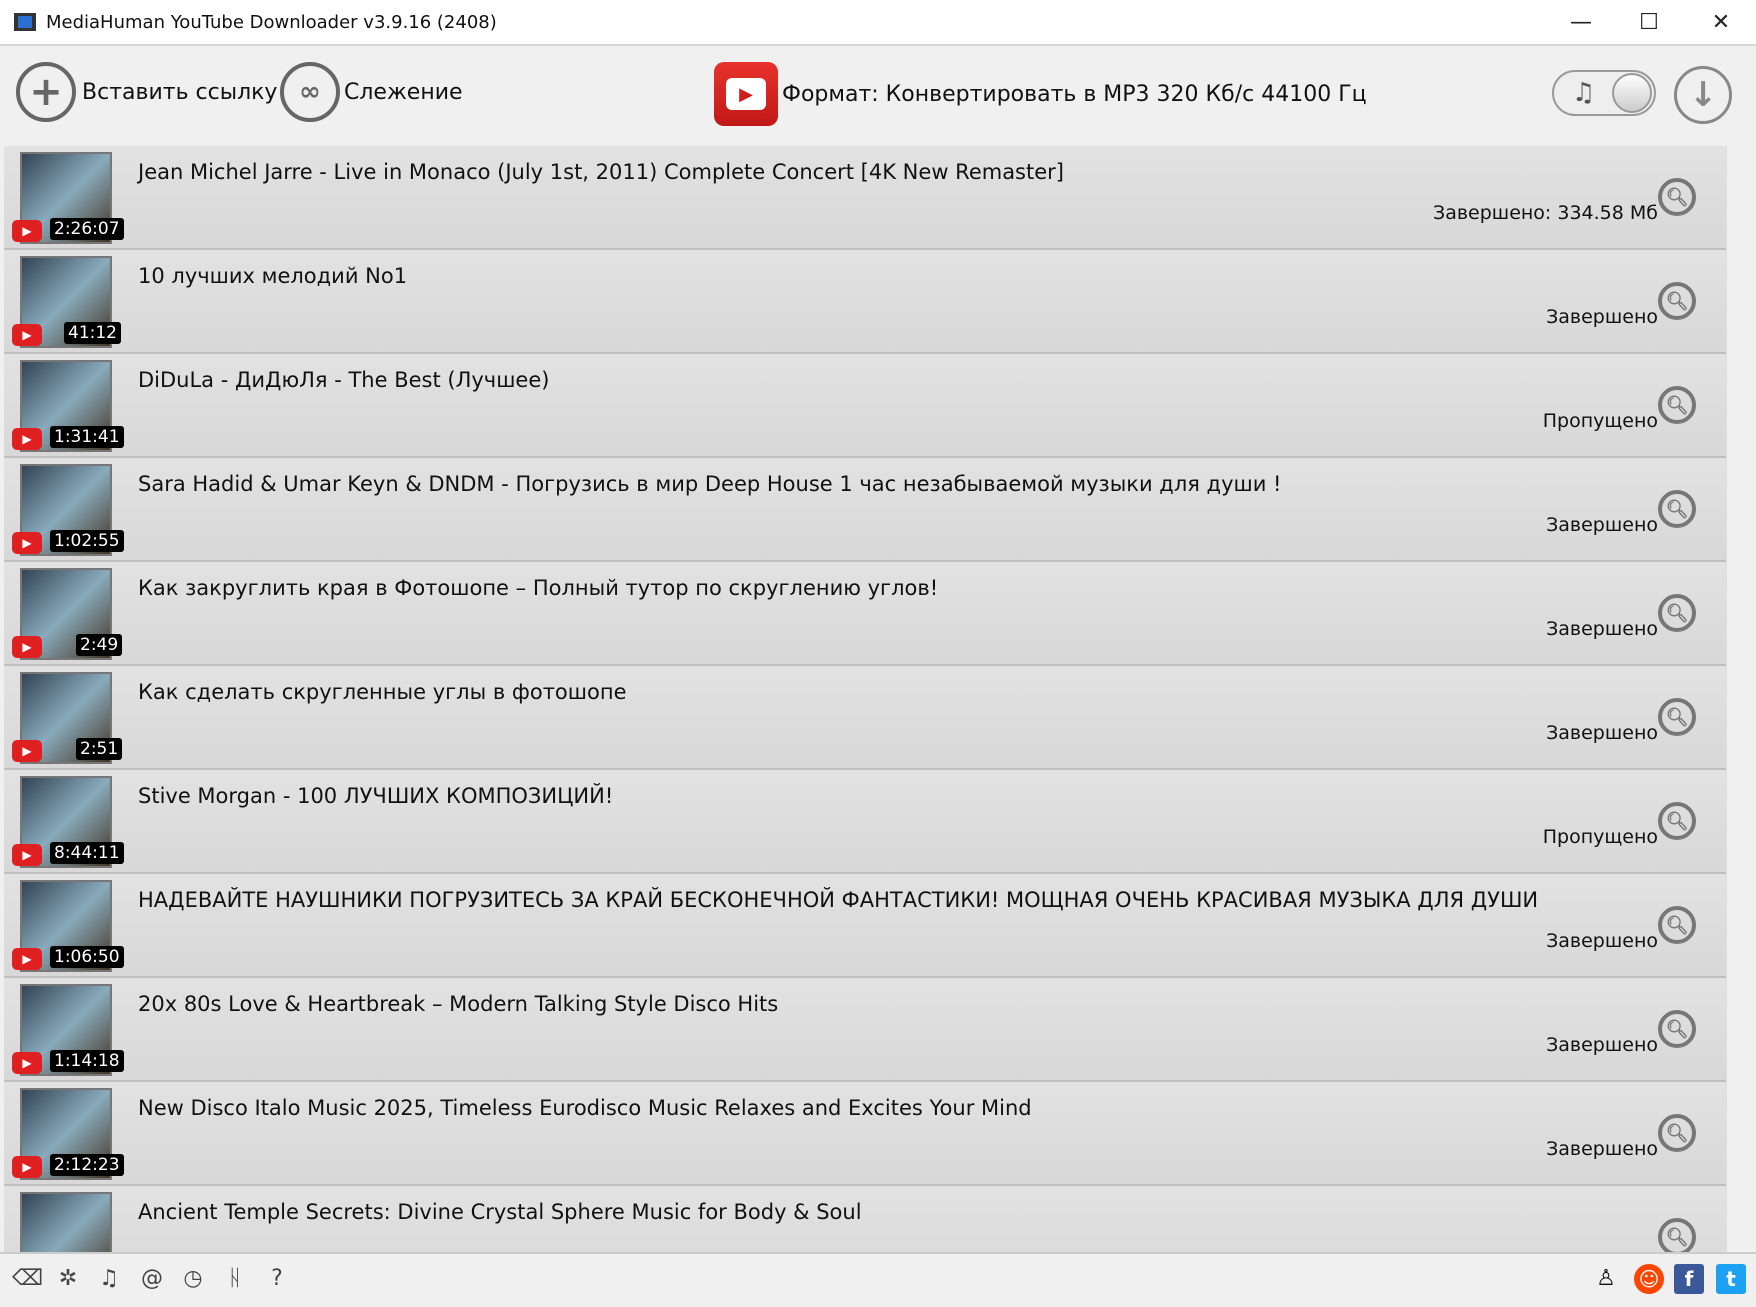 Image resolution: width=1756 pixels, height=1307 pixels. Describe the element at coordinates (87, 1165) in the screenshot. I see `duration-badge: 2:12:23` at that location.